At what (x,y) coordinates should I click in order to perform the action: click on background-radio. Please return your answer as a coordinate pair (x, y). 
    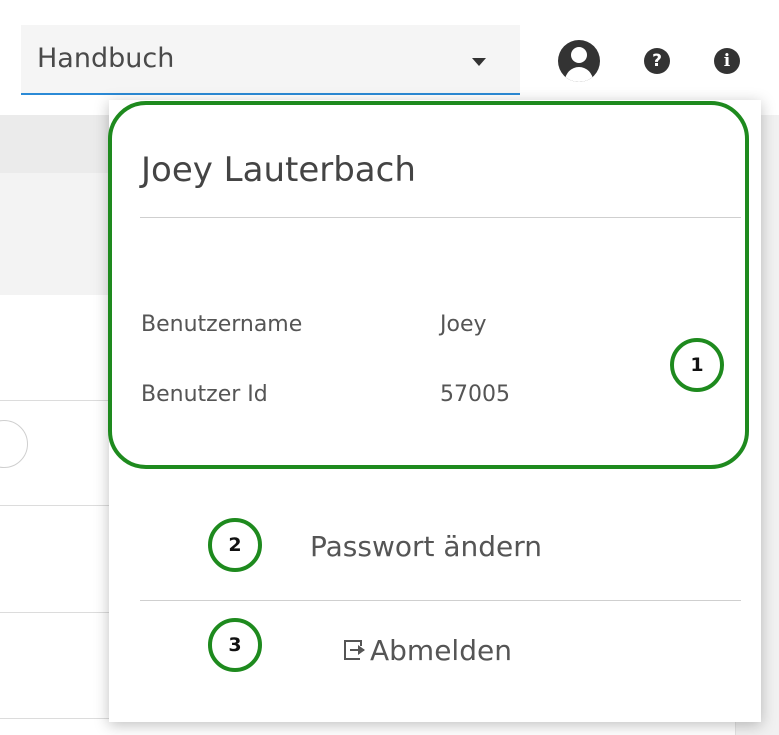
    Looking at the image, I should click on (14, 444).